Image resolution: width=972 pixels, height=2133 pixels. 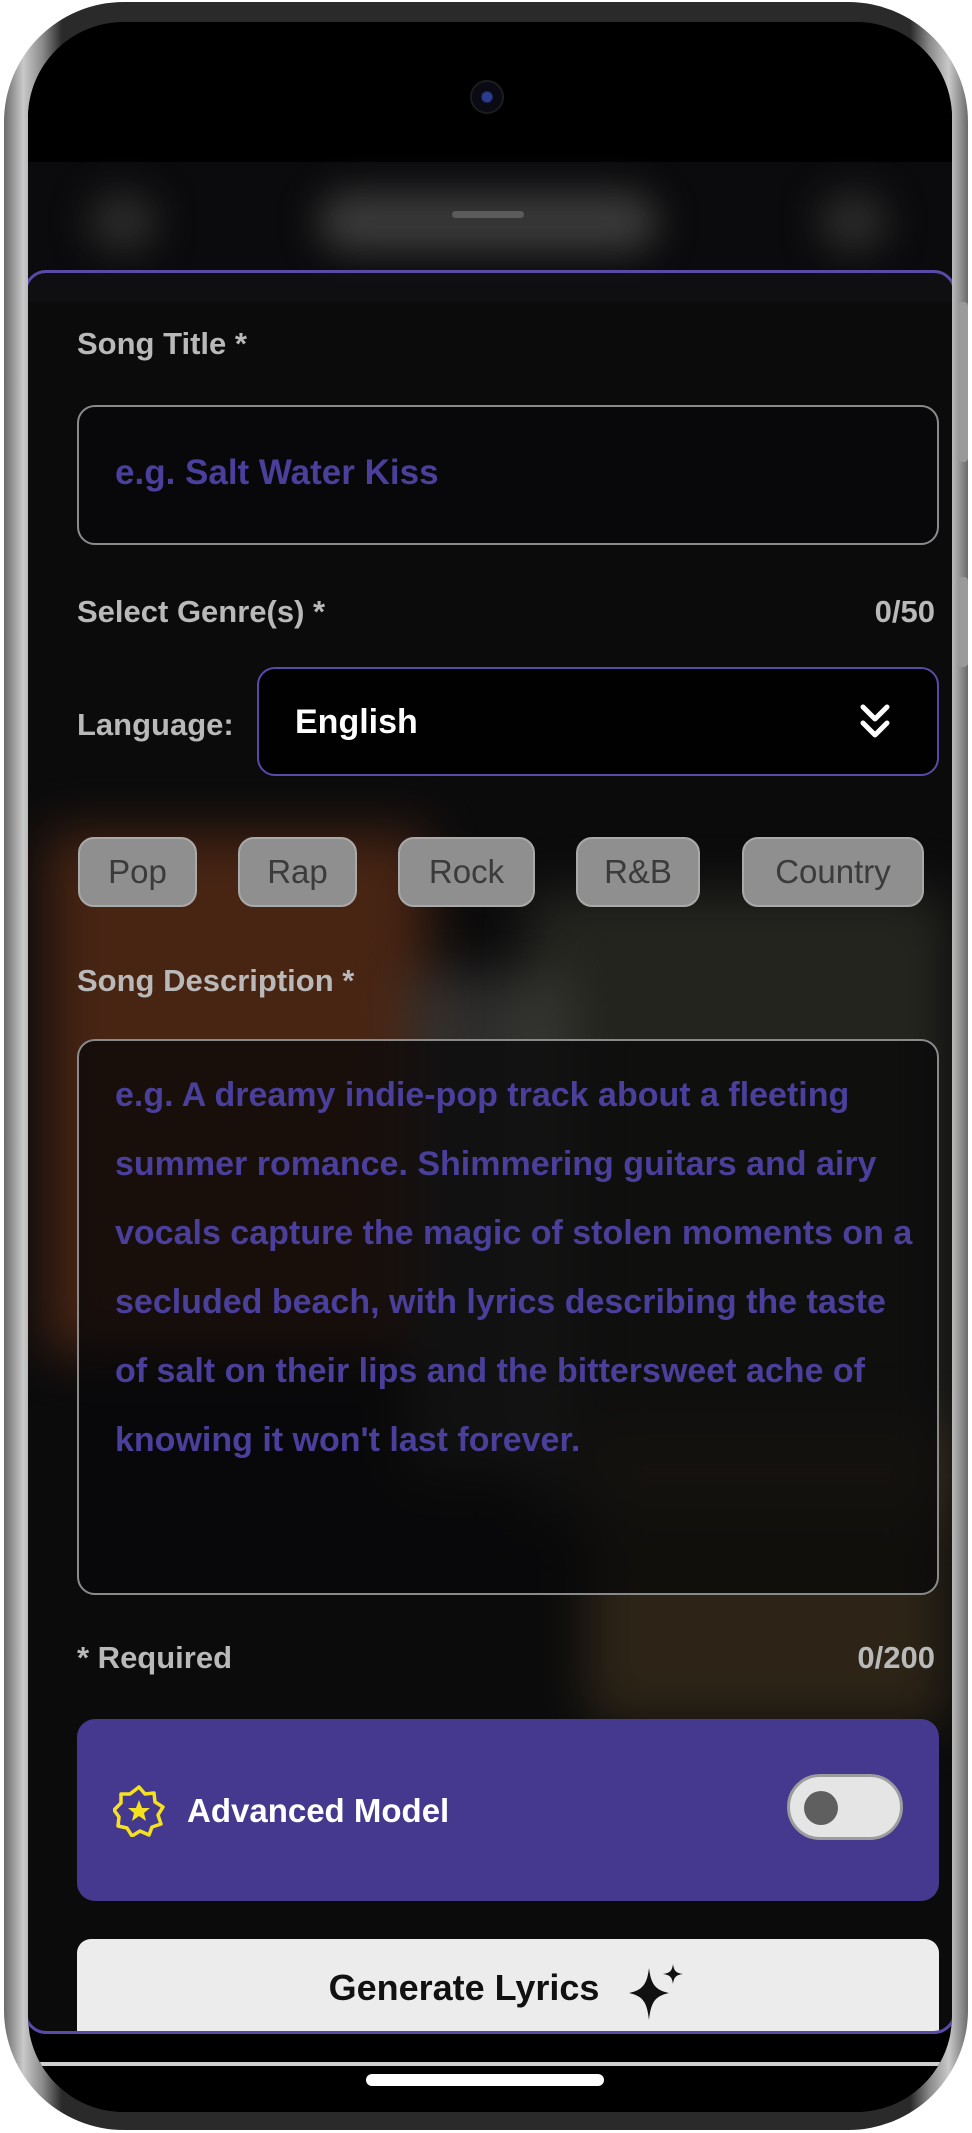 What do you see at coordinates (963, 382) in the screenshot?
I see `volume-button` at bounding box center [963, 382].